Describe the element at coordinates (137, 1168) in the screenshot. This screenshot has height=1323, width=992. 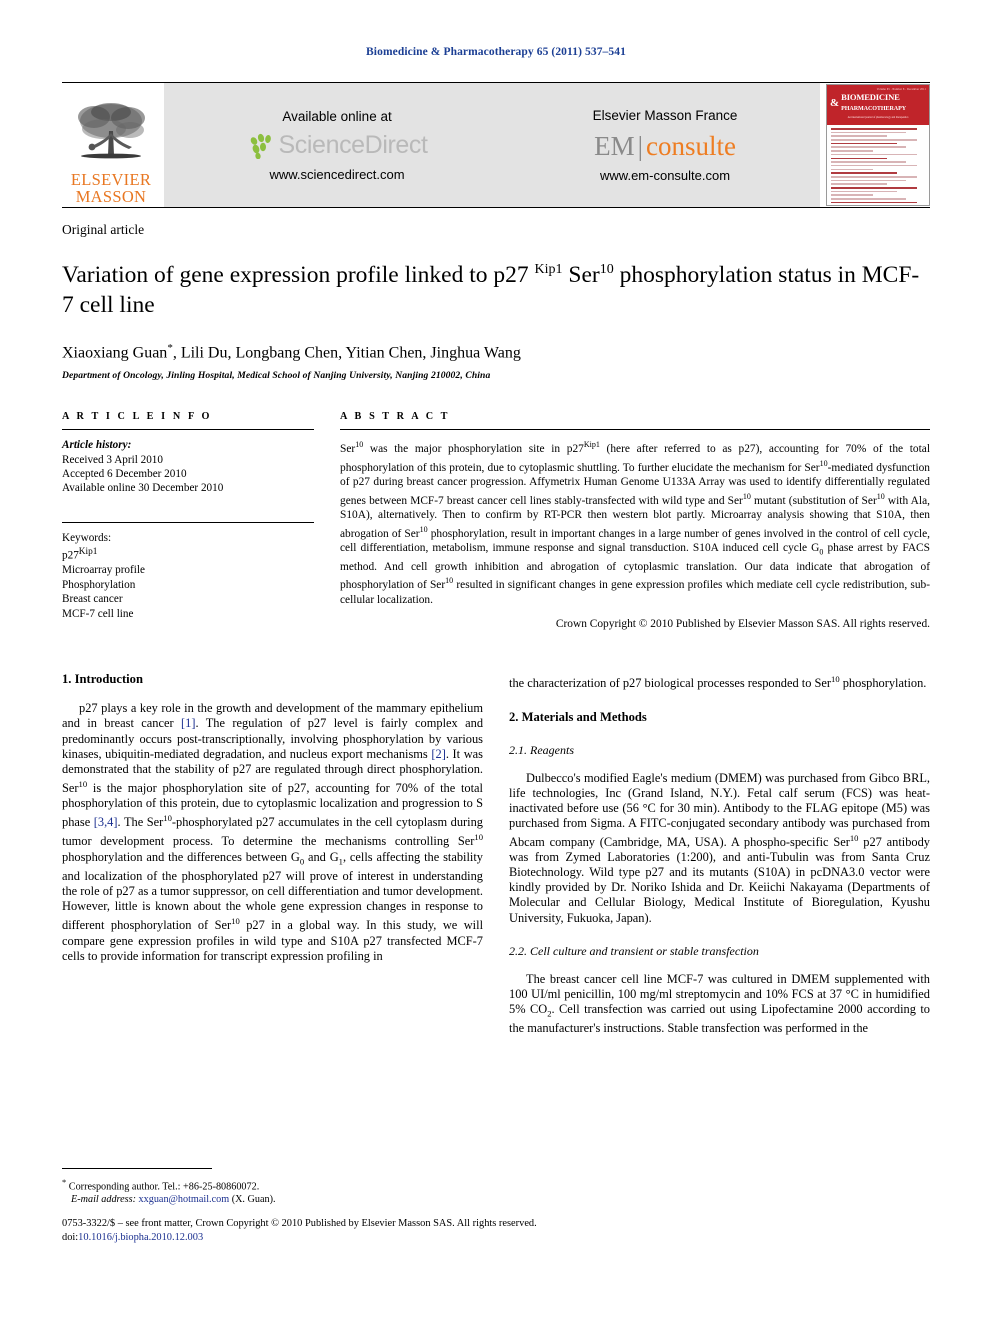
I see `footnote-rule` at that location.